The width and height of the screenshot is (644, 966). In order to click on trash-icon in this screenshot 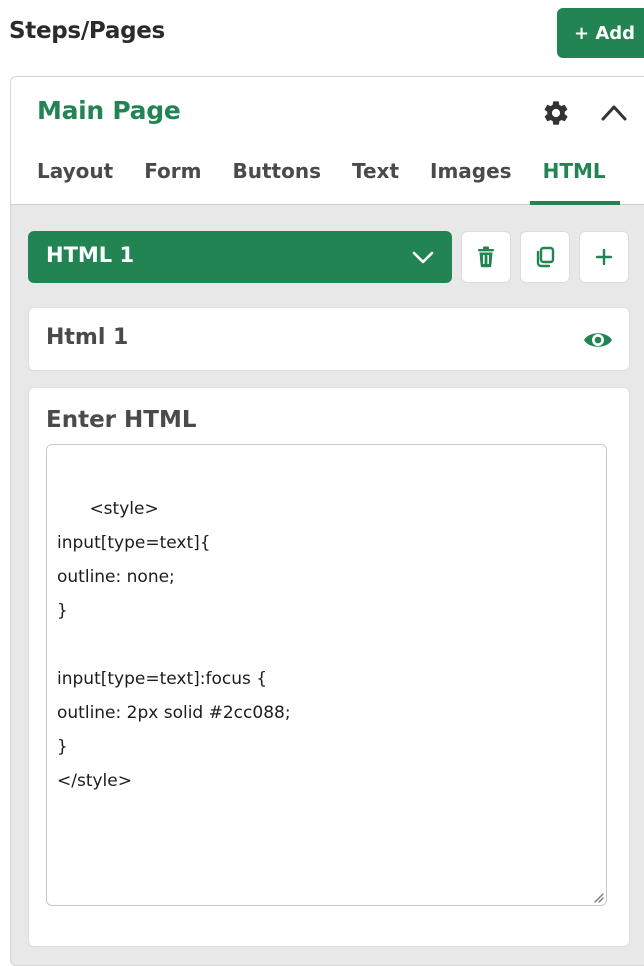, I will do `click(486, 257)`.